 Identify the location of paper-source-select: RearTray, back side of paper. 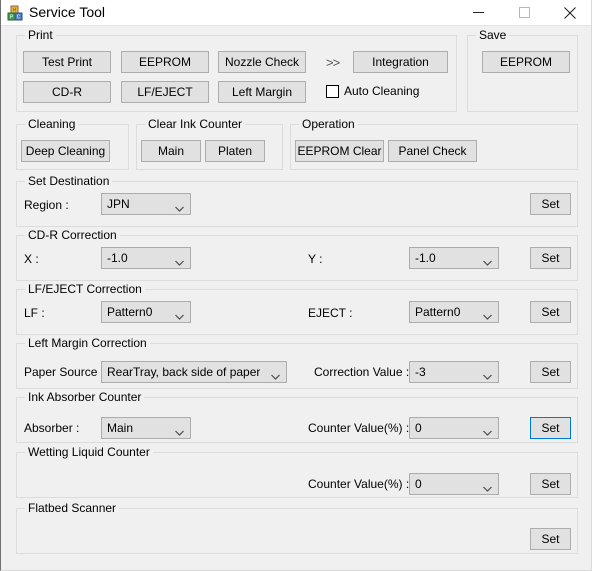
(194, 372).